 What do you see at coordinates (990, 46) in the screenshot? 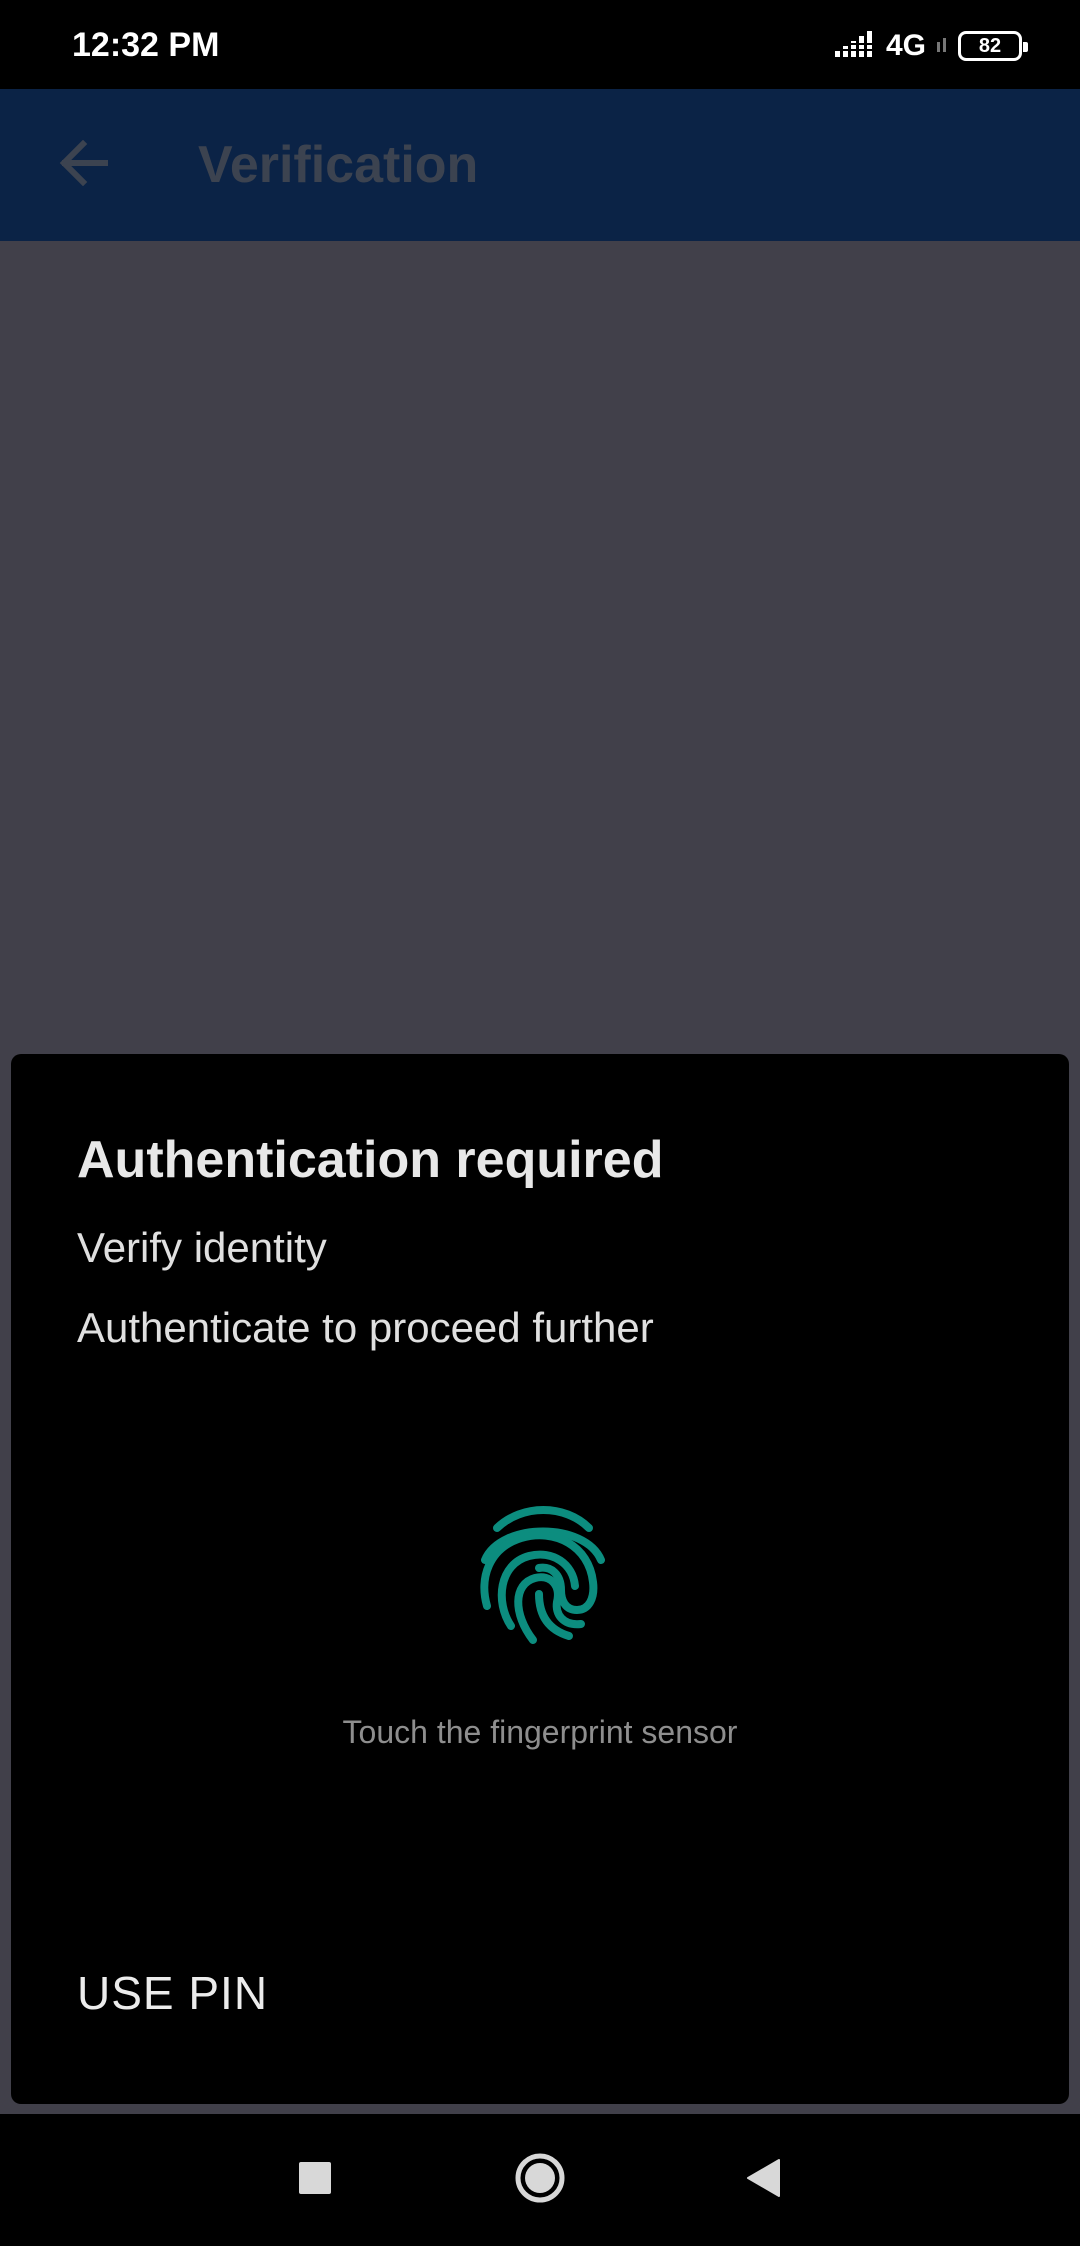
I see `battery-level: 82` at bounding box center [990, 46].